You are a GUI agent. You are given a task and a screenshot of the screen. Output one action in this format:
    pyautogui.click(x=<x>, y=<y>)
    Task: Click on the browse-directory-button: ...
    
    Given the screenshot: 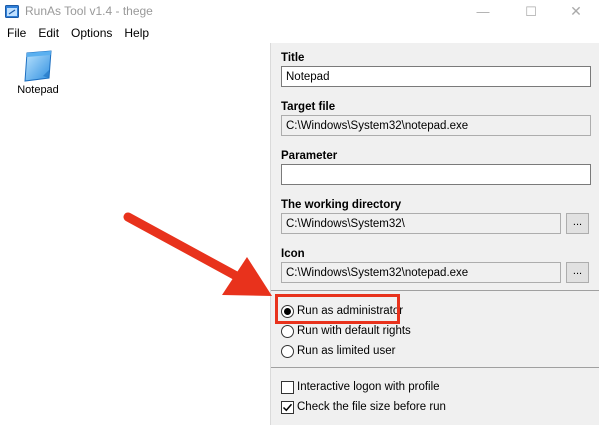 What is the action you would take?
    pyautogui.click(x=577, y=223)
    